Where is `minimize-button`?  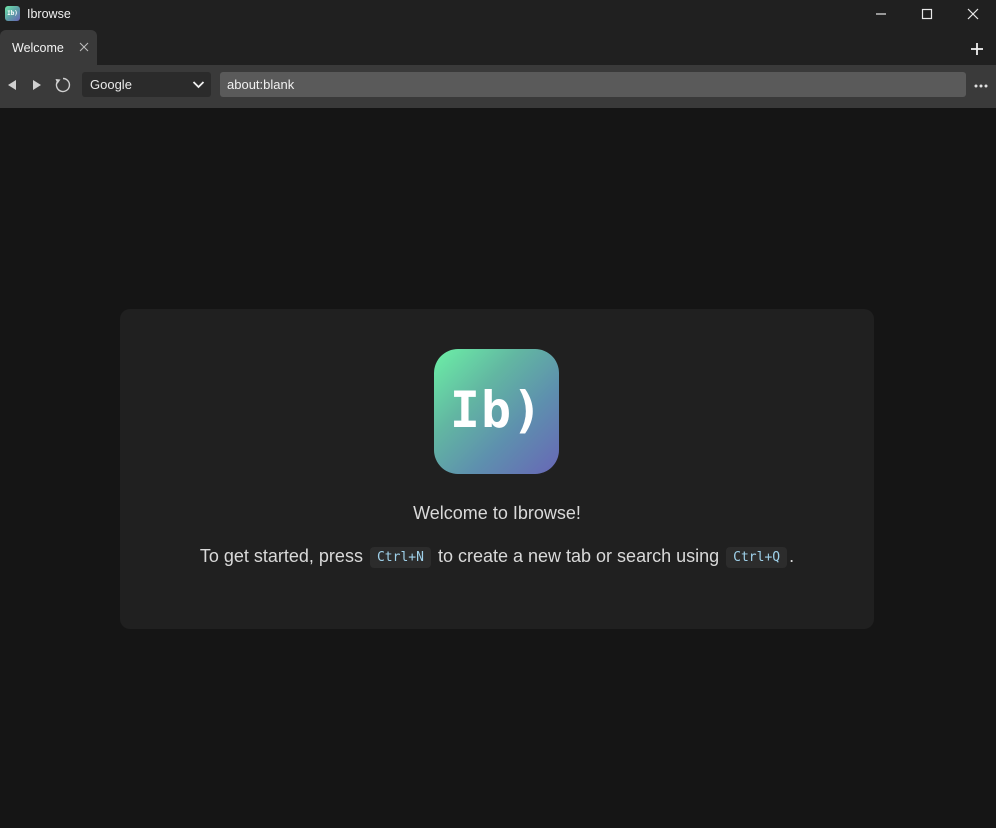
minimize-button is located at coordinates (881, 13).